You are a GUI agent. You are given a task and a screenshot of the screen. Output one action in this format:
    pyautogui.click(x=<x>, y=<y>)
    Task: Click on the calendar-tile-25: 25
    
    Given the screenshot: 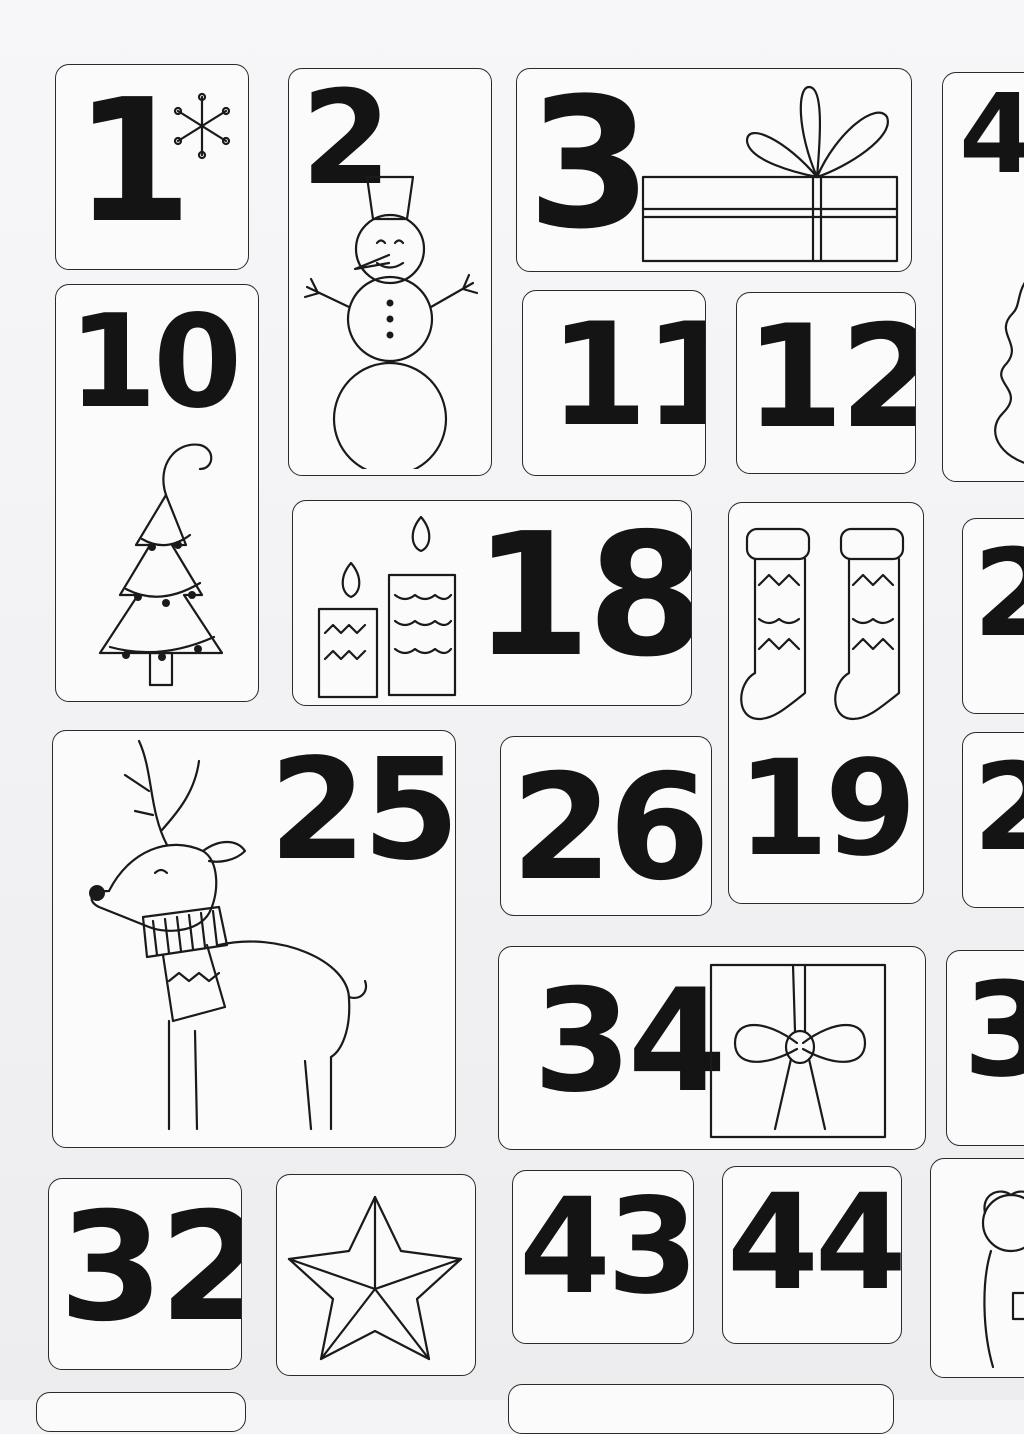 What is the action you would take?
    pyautogui.click(x=254, y=939)
    